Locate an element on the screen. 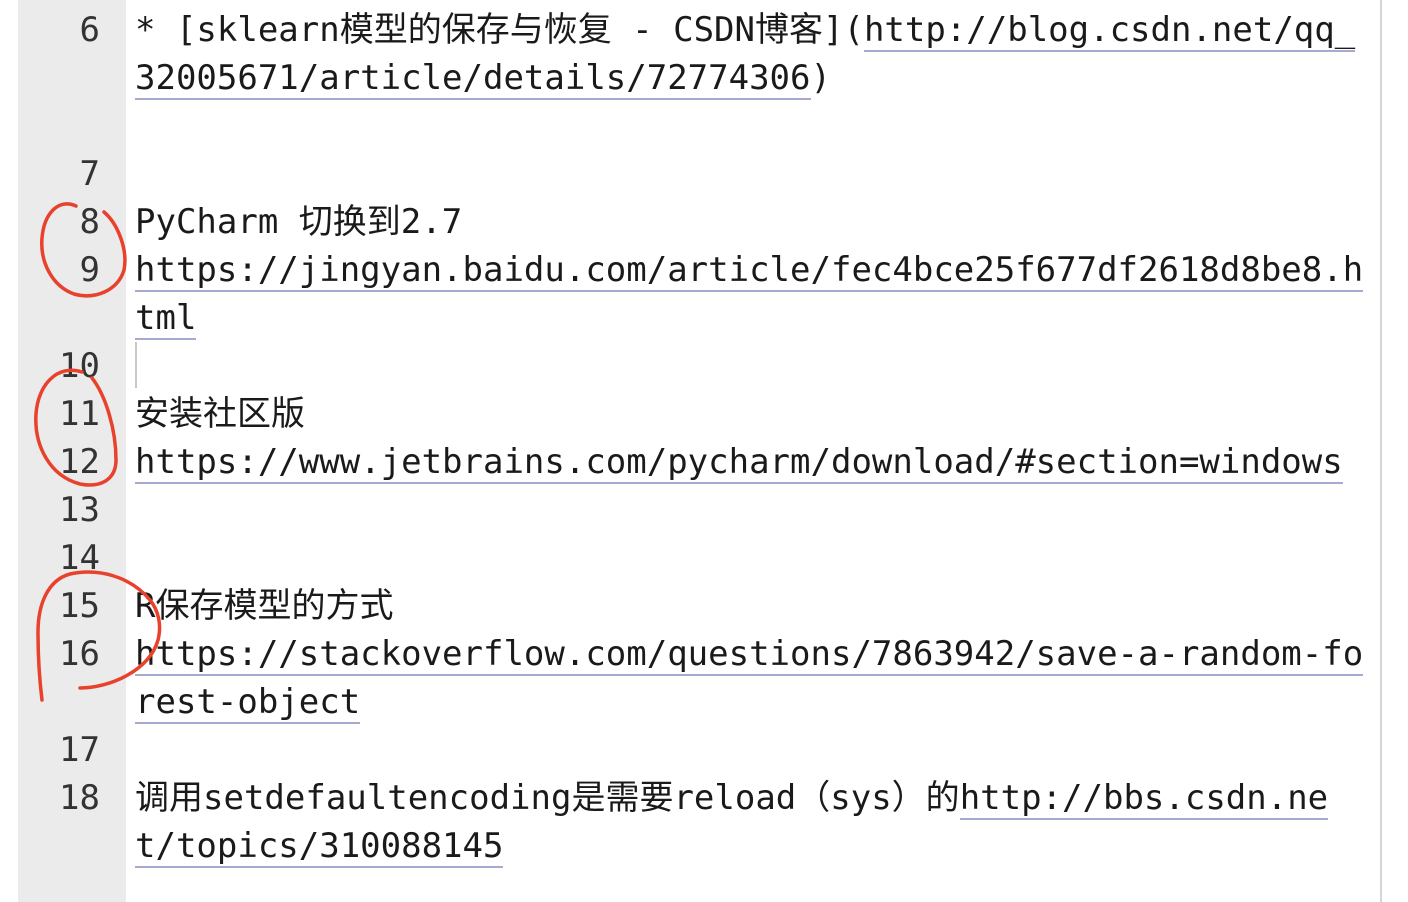  annotation-overlay is located at coordinates (98, 452).